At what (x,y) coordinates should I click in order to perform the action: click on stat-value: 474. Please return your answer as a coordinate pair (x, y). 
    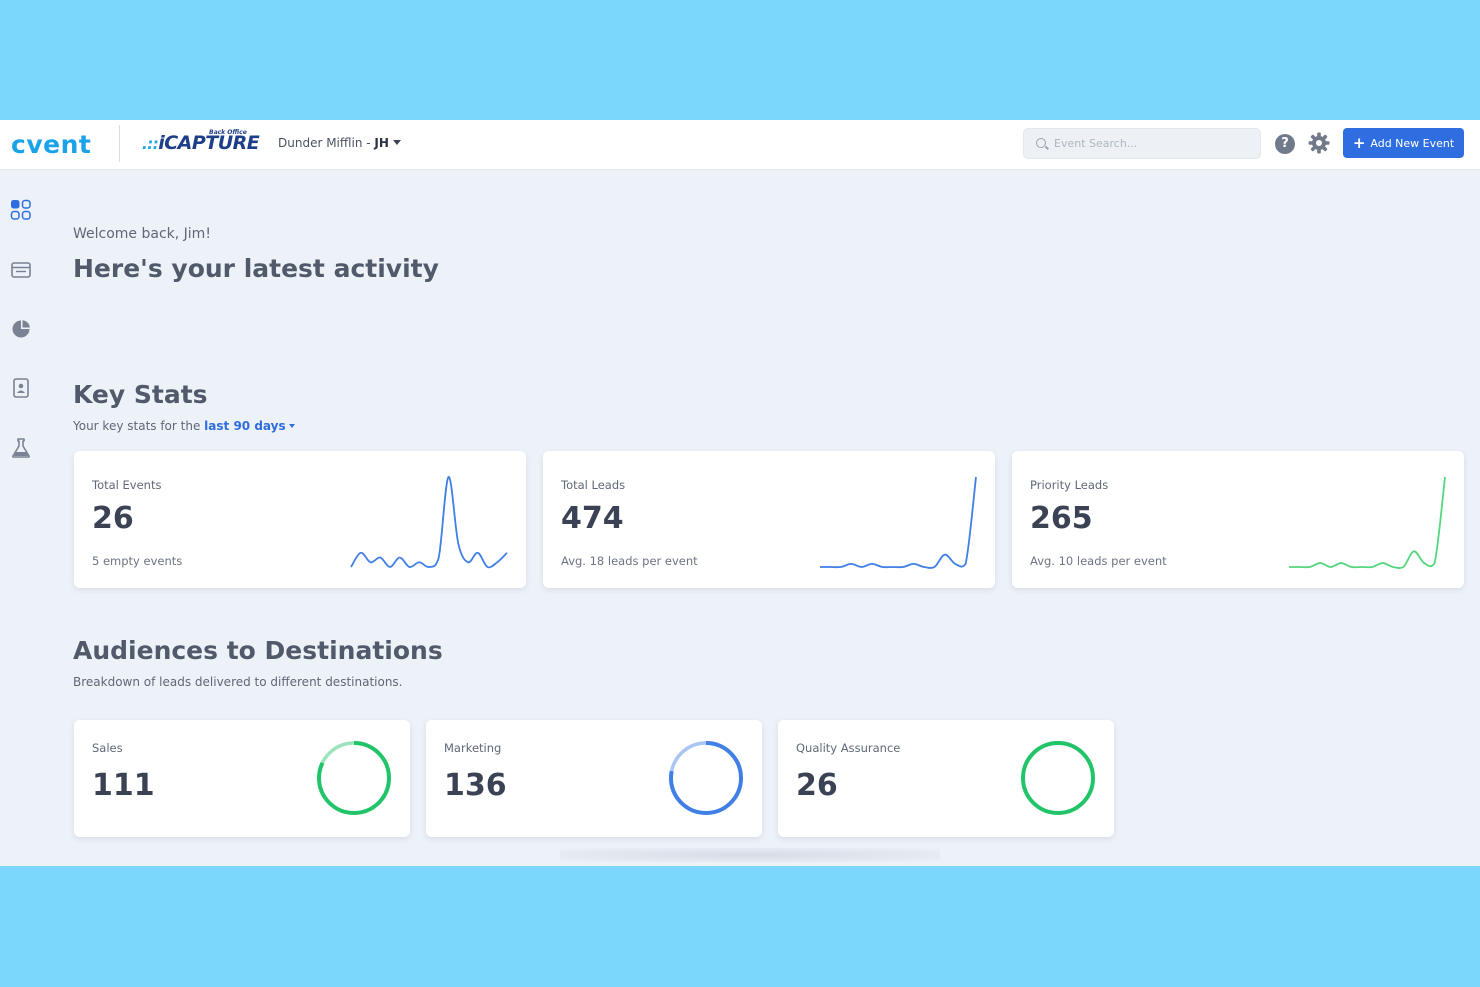
    Looking at the image, I should click on (592, 518).